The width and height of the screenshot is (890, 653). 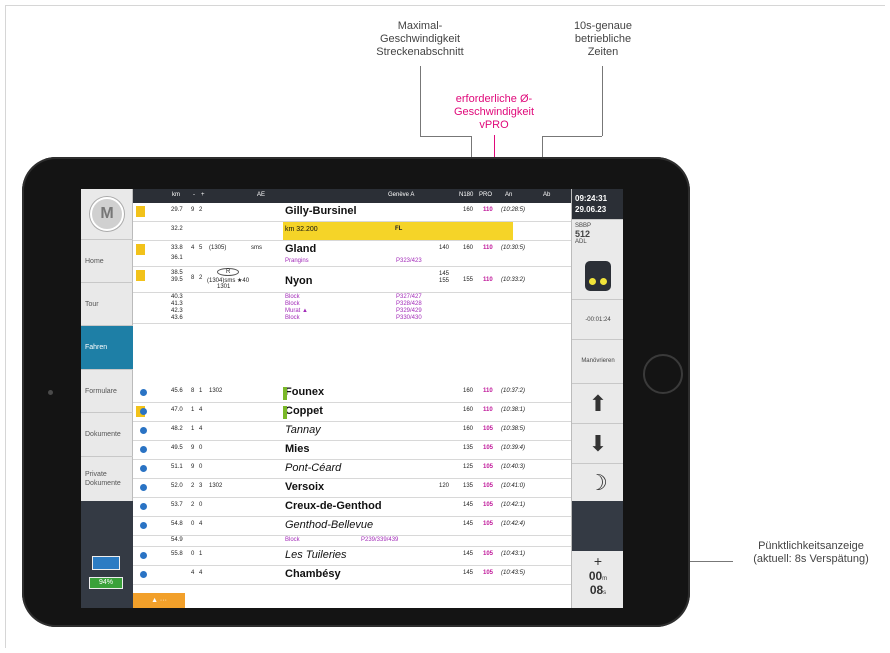 I want to click on cell-name: Mies, so click(x=297, y=449).